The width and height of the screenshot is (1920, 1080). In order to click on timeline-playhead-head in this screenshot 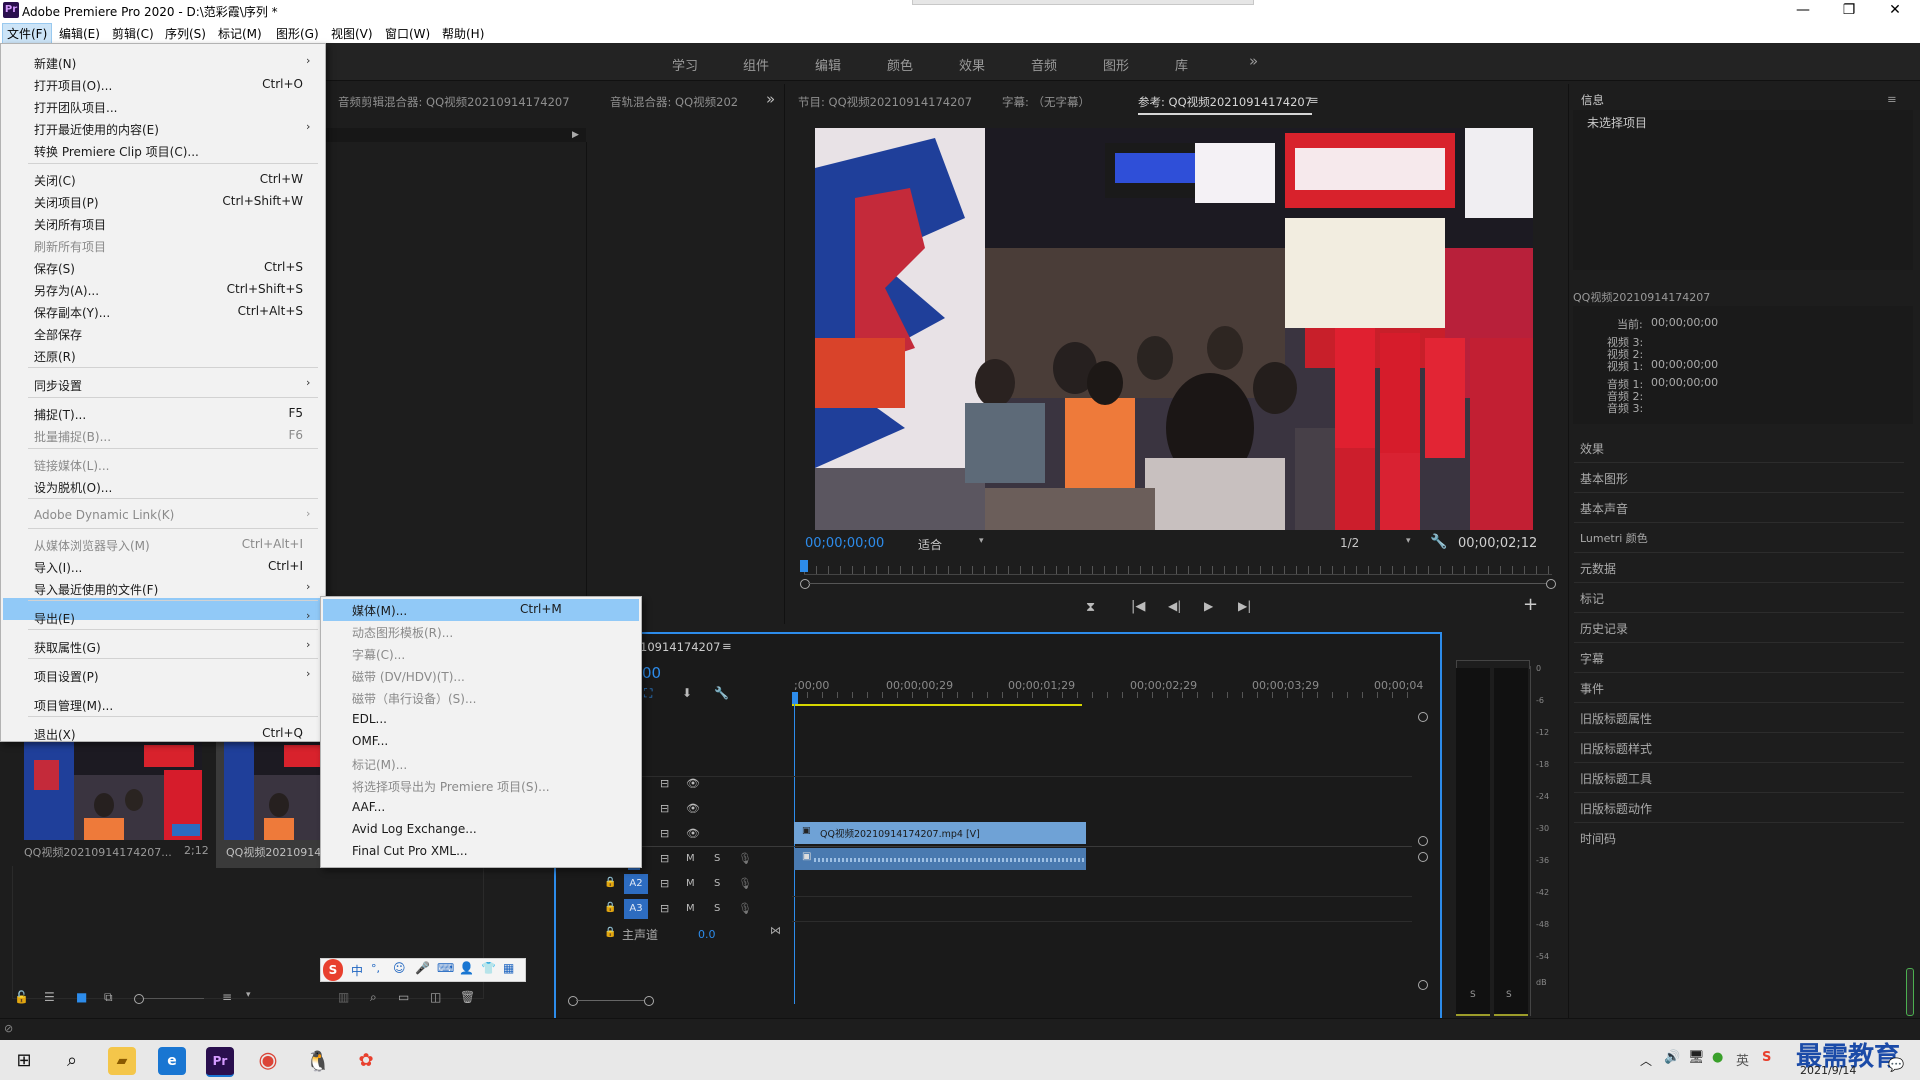, I will do `click(795, 698)`.